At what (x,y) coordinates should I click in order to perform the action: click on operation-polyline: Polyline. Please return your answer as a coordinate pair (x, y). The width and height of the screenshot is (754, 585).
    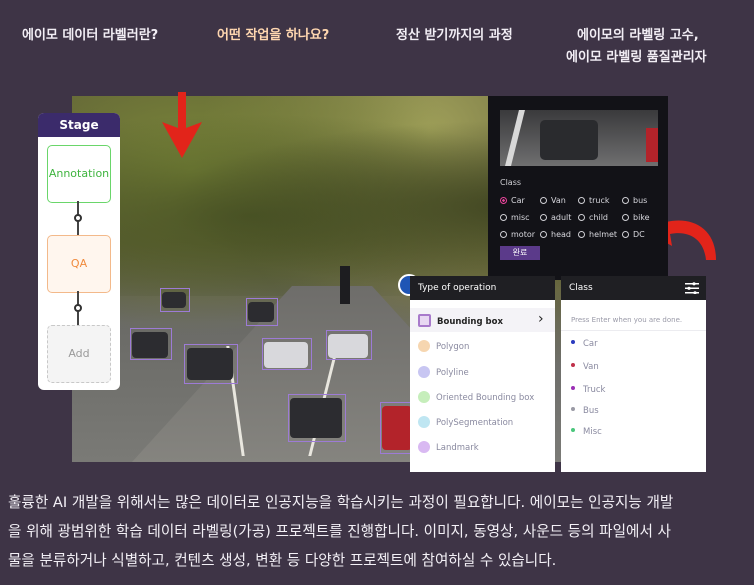
    Looking at the image, I should click on (443, 372).